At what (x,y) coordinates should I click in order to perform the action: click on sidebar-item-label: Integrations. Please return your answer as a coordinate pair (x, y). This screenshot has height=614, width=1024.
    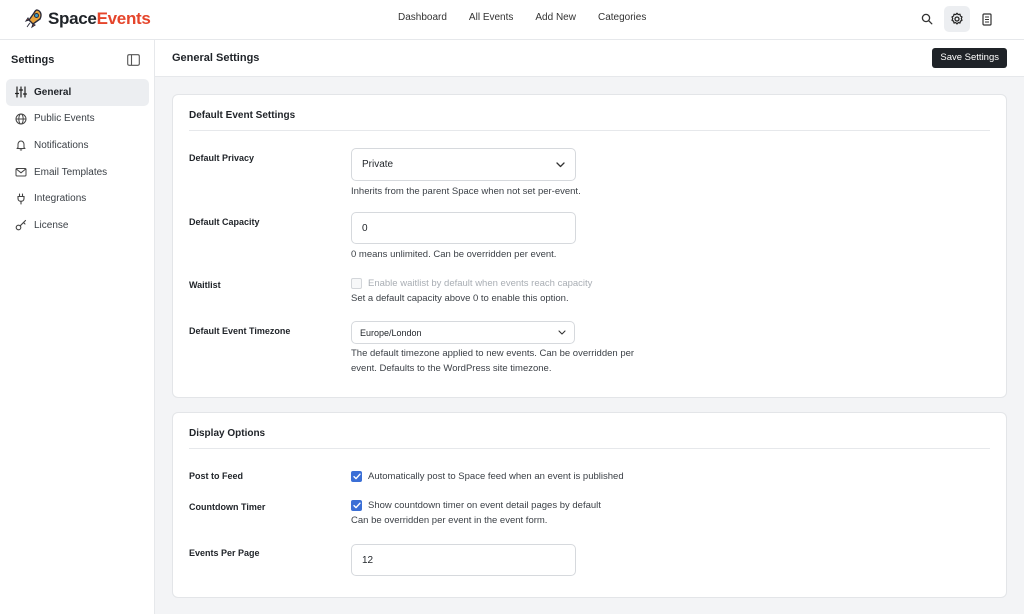
    Looking at the image, I should click on (60, 199).